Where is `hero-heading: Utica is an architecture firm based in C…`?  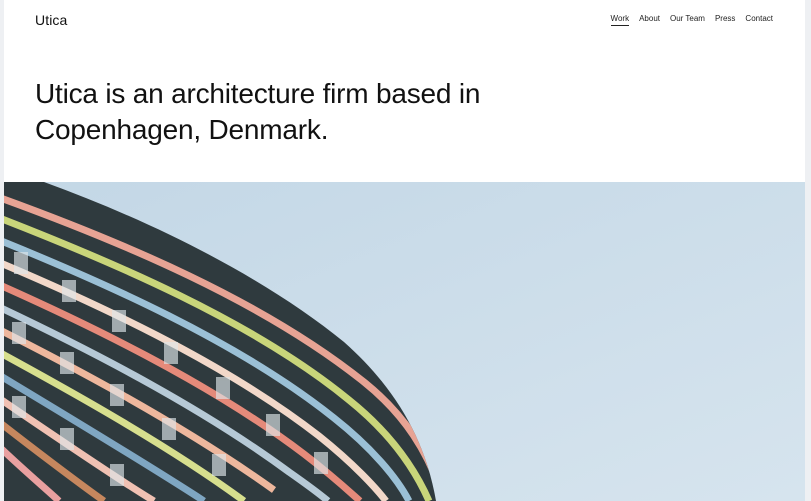 hero-heading: Utica is an architecture firm based in C… is located at coordinates (258, 111).